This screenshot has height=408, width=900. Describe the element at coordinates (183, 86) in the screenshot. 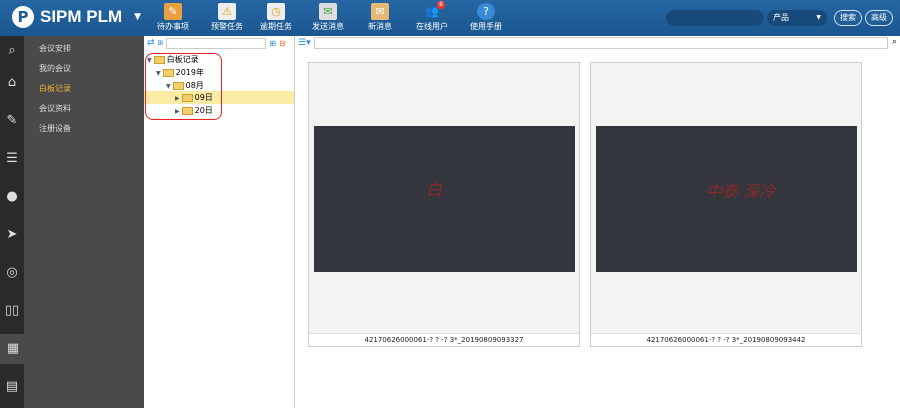

I see `annotation-highlight` at that location.